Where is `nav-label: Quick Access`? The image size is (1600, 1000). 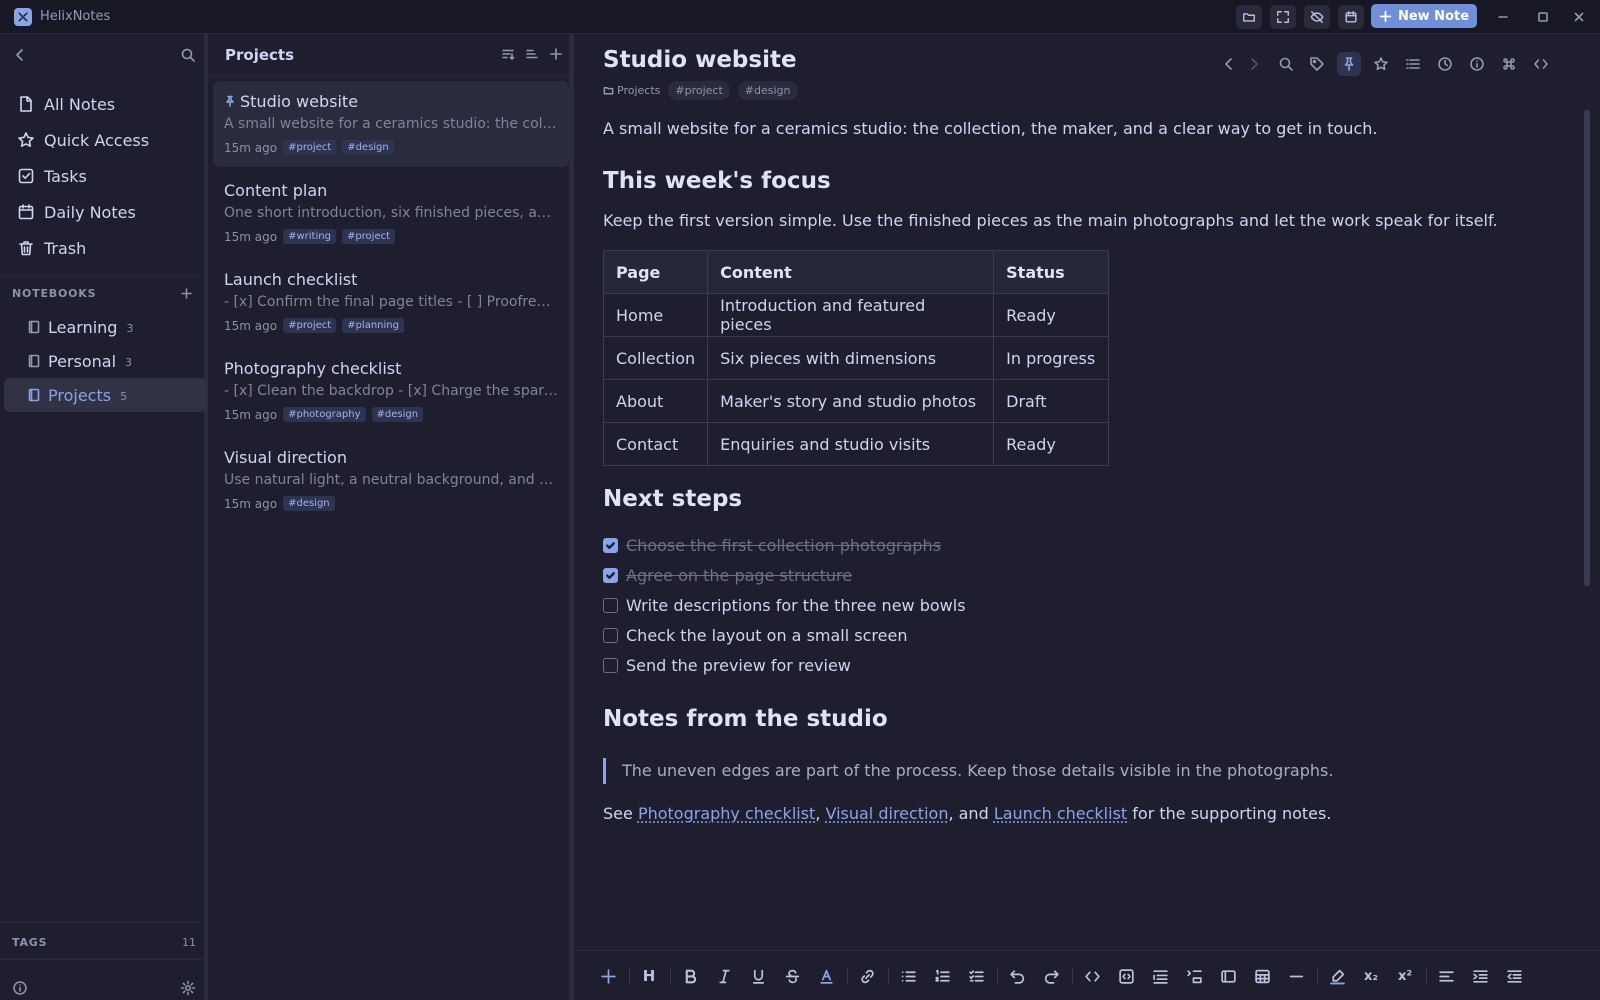
nav-label: Quick Access is located at coordinates (97, 140).